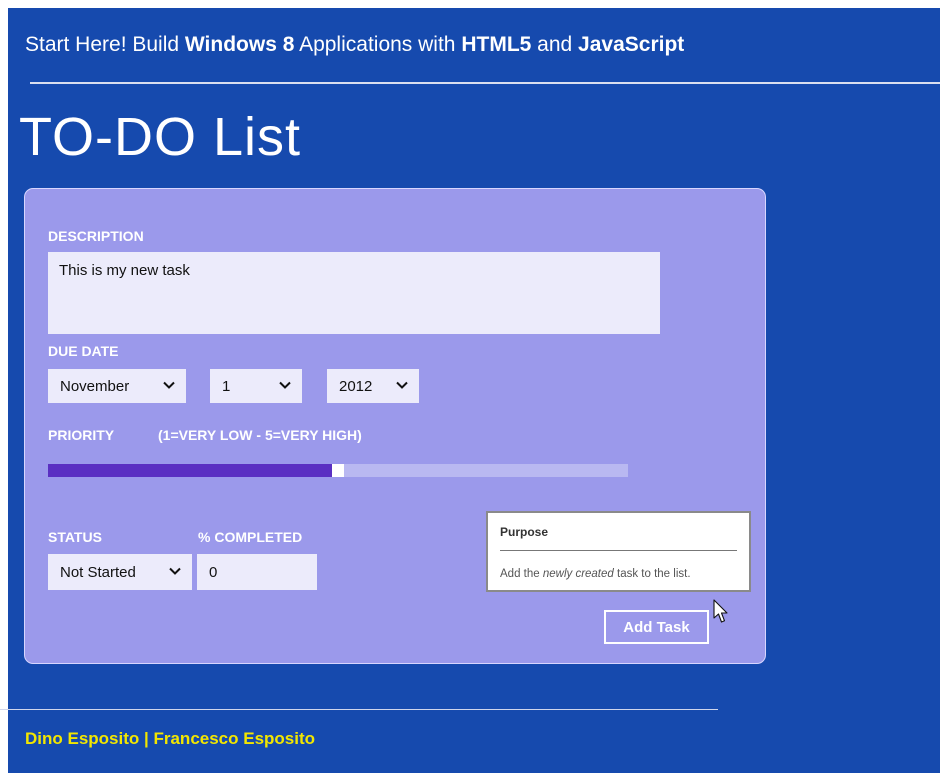 The image size is (940, 773). I want to click on month-select: November, so click(117, 386).